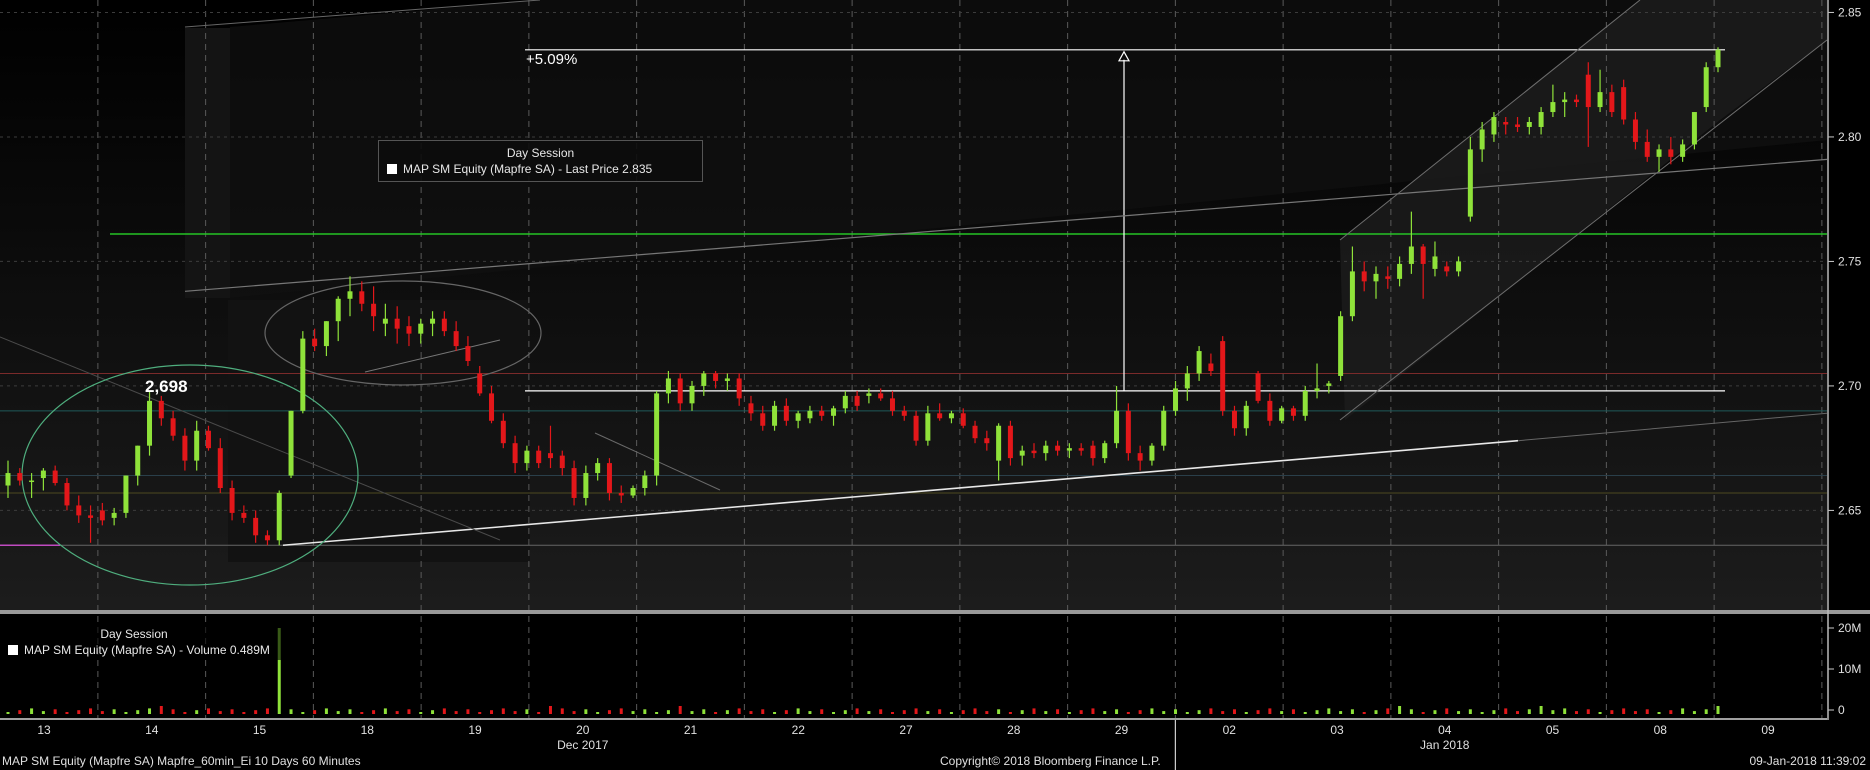 The height and width of the screenshot is (770, 1870). What do you see at coordinates (1122, 730) in the screenshot?
I see `x-tick-label: 29` at bounding box center [1122, 730].